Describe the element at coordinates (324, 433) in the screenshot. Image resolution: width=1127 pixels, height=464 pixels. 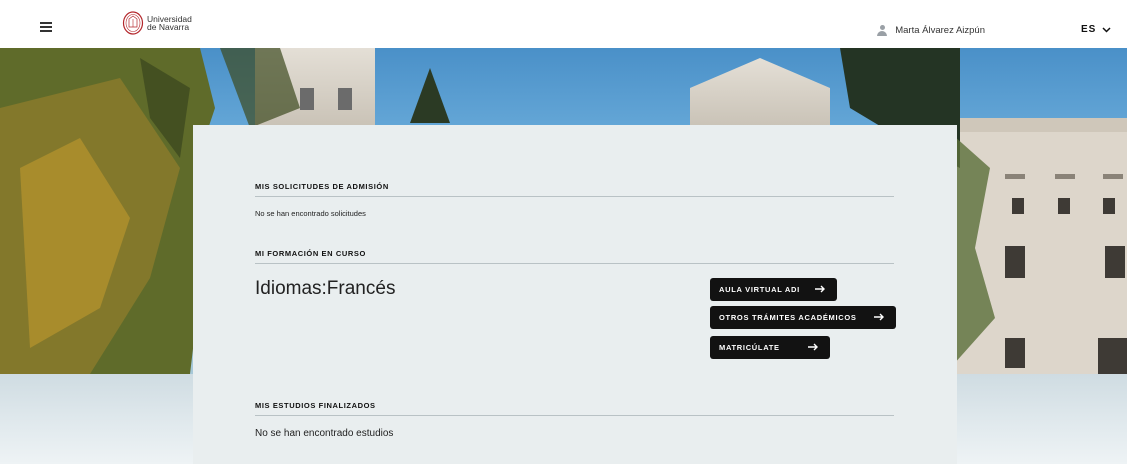
I see `finished-empty-text: No se han encontrado estudios` at that location.